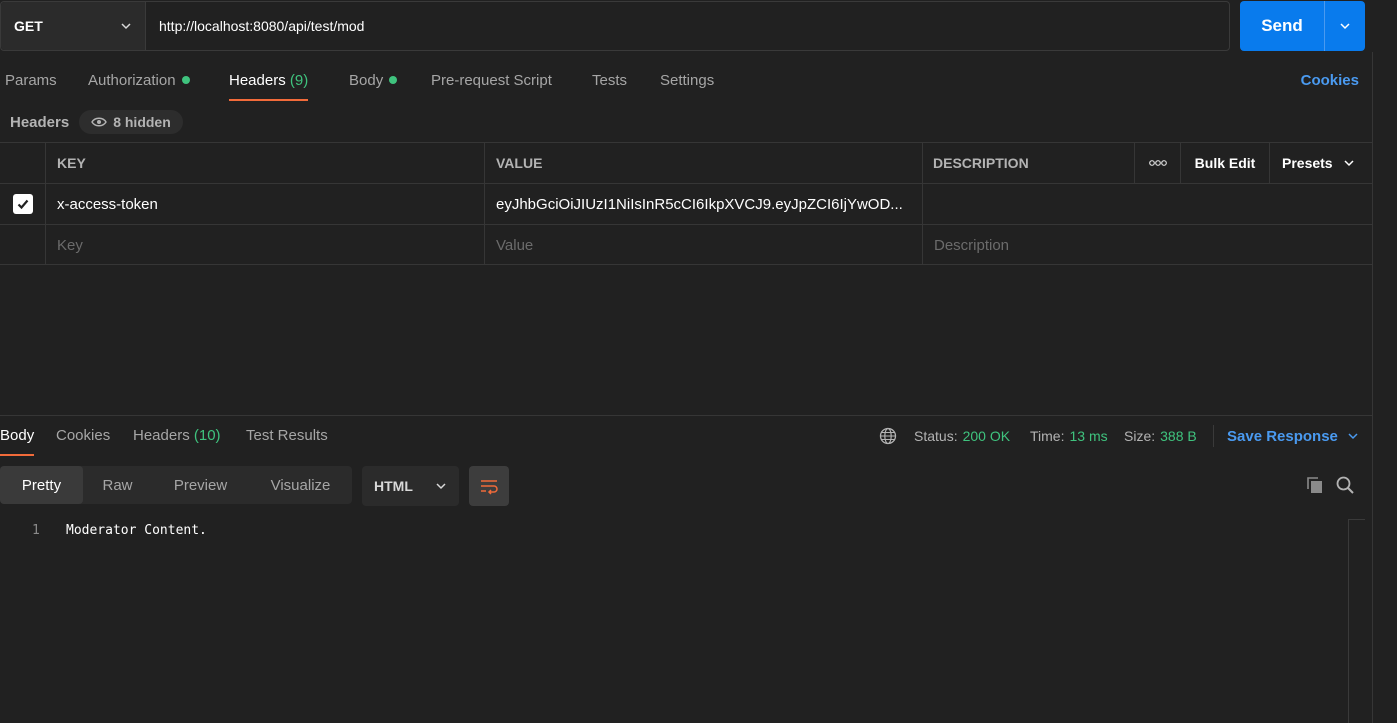  What do you see at coordinates (1213, 436) in the screenshot?
I see `divider` at bounding box center [1213, 436].